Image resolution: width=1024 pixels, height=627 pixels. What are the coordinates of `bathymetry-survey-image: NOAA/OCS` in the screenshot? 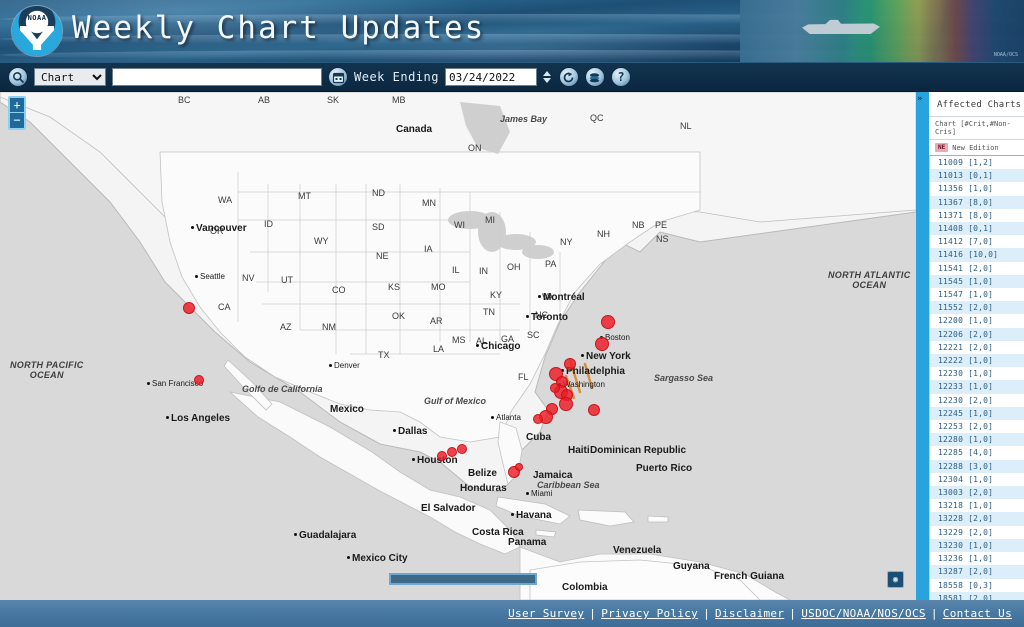 It's located at (882, 31).